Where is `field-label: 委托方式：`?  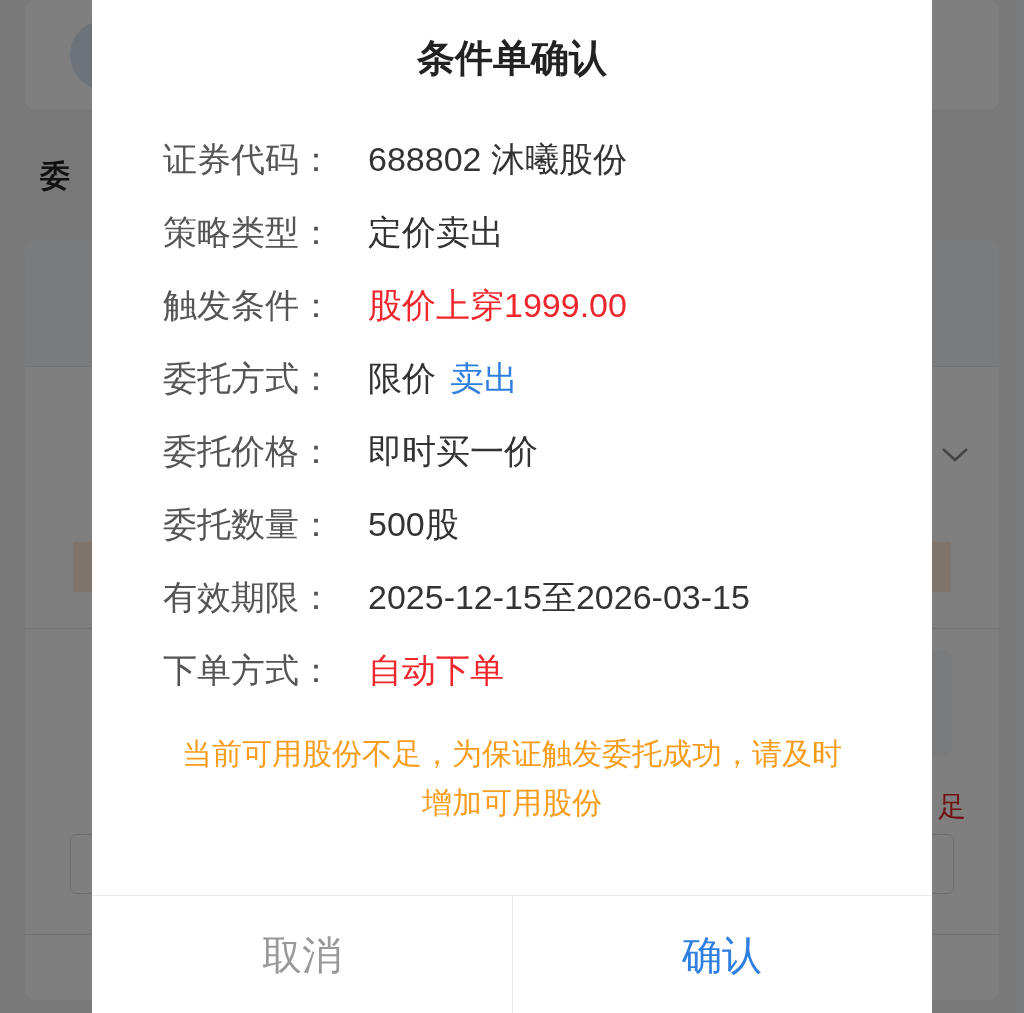
field-label: 委托方式： is located at coordinates (248, 378).